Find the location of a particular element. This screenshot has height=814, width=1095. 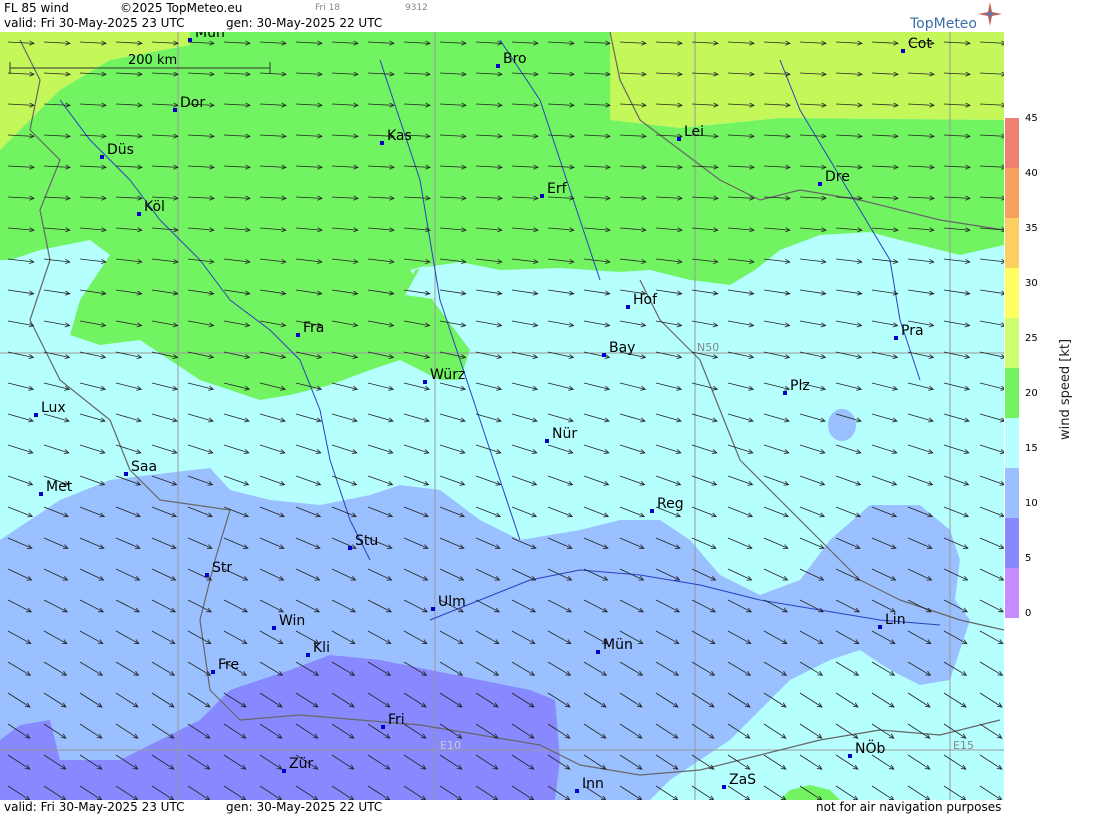

legend-tick-label: 25 is located at coordinates (1031, 338).